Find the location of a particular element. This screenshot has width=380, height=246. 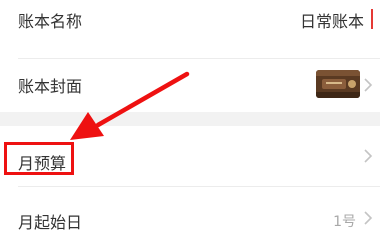

ledger-cover-label: 账本封面 is located at coordinates (50, 86).